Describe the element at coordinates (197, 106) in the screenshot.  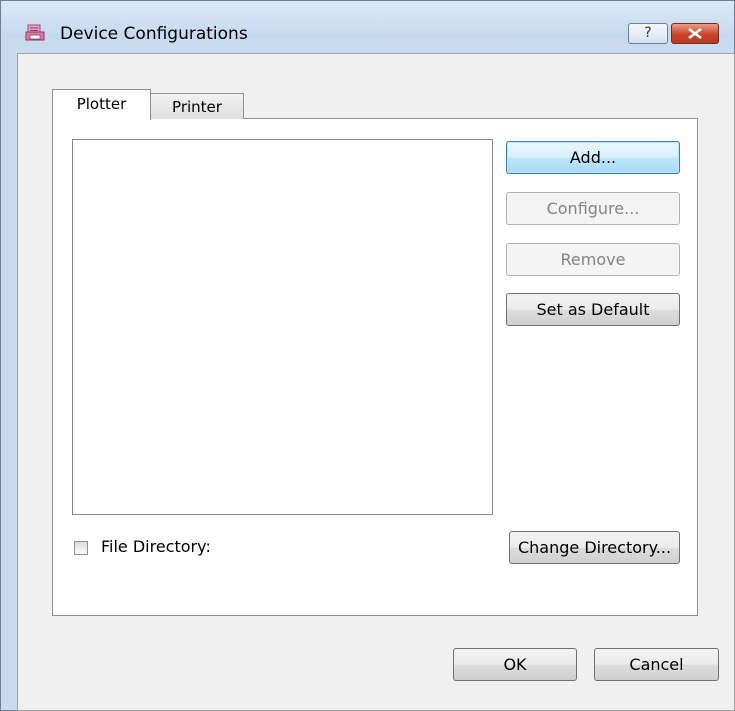
I see `tab-printer: Printer` at that location.